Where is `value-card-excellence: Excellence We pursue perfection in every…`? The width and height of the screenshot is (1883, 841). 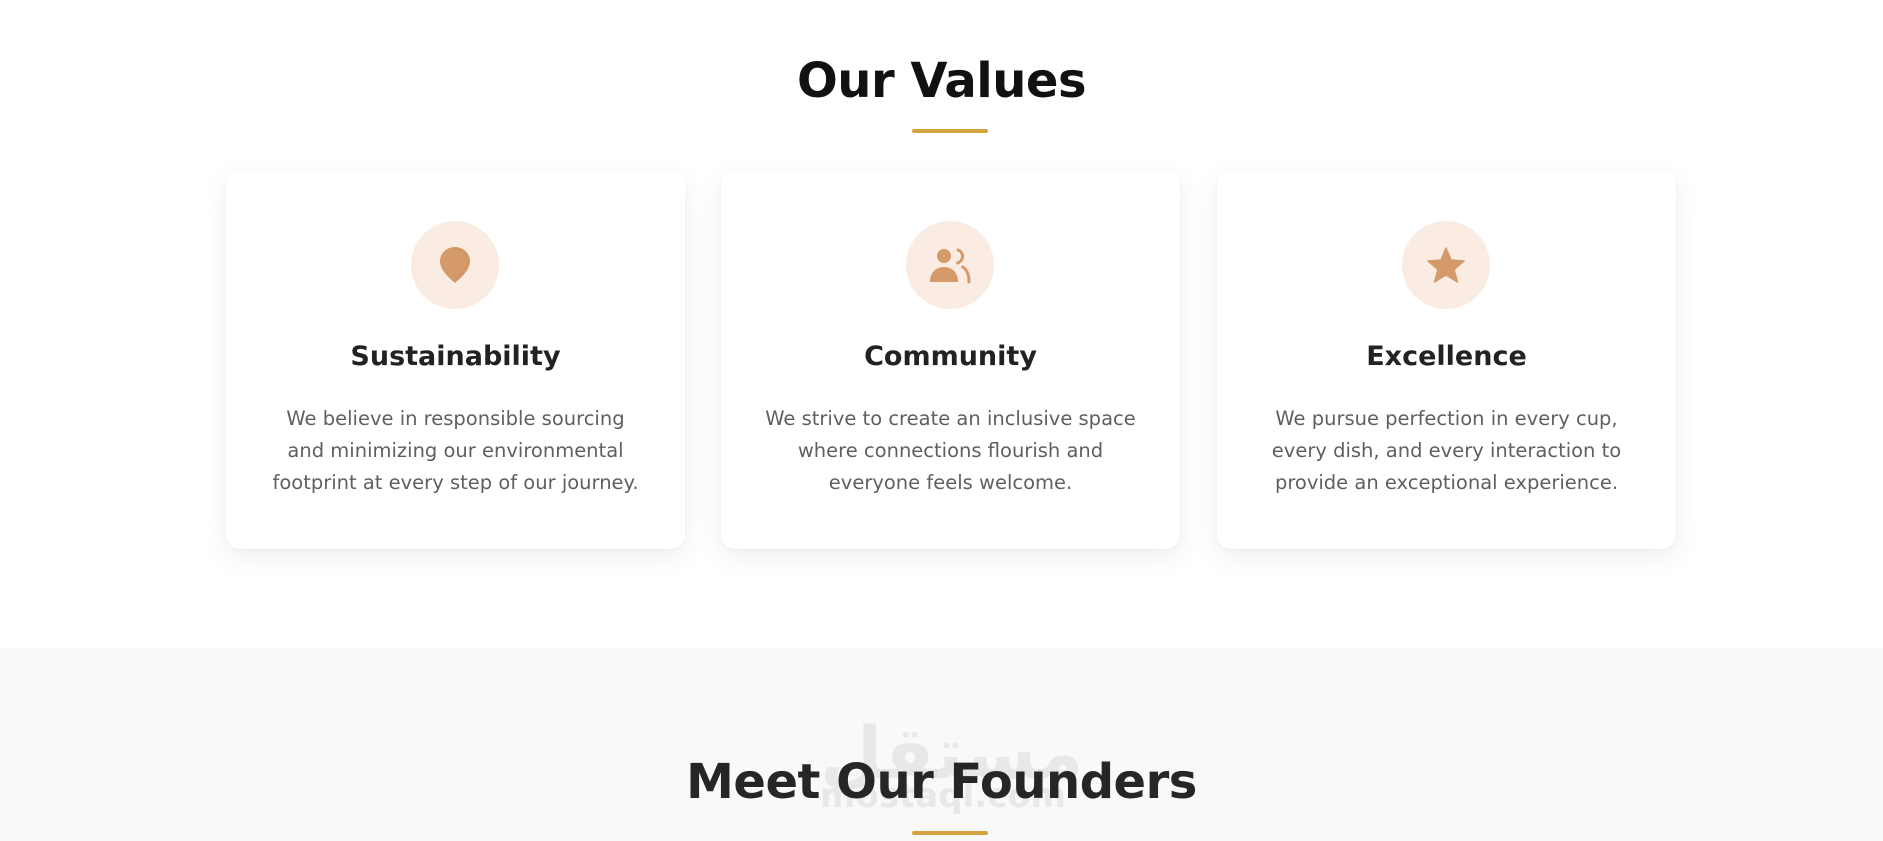
value-card-excellence: Excellence We pursue perfection in every… is located at coordinates (1446, 360).